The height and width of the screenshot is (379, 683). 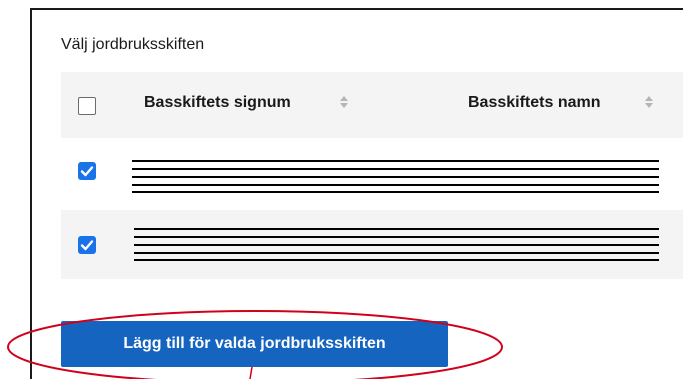 What do you see at coordinates (254, 344) in the screenshot?
I see `add-selected-fields-button: Lägg till för valda jordbruksskiften` at bounding box center [254, 344].